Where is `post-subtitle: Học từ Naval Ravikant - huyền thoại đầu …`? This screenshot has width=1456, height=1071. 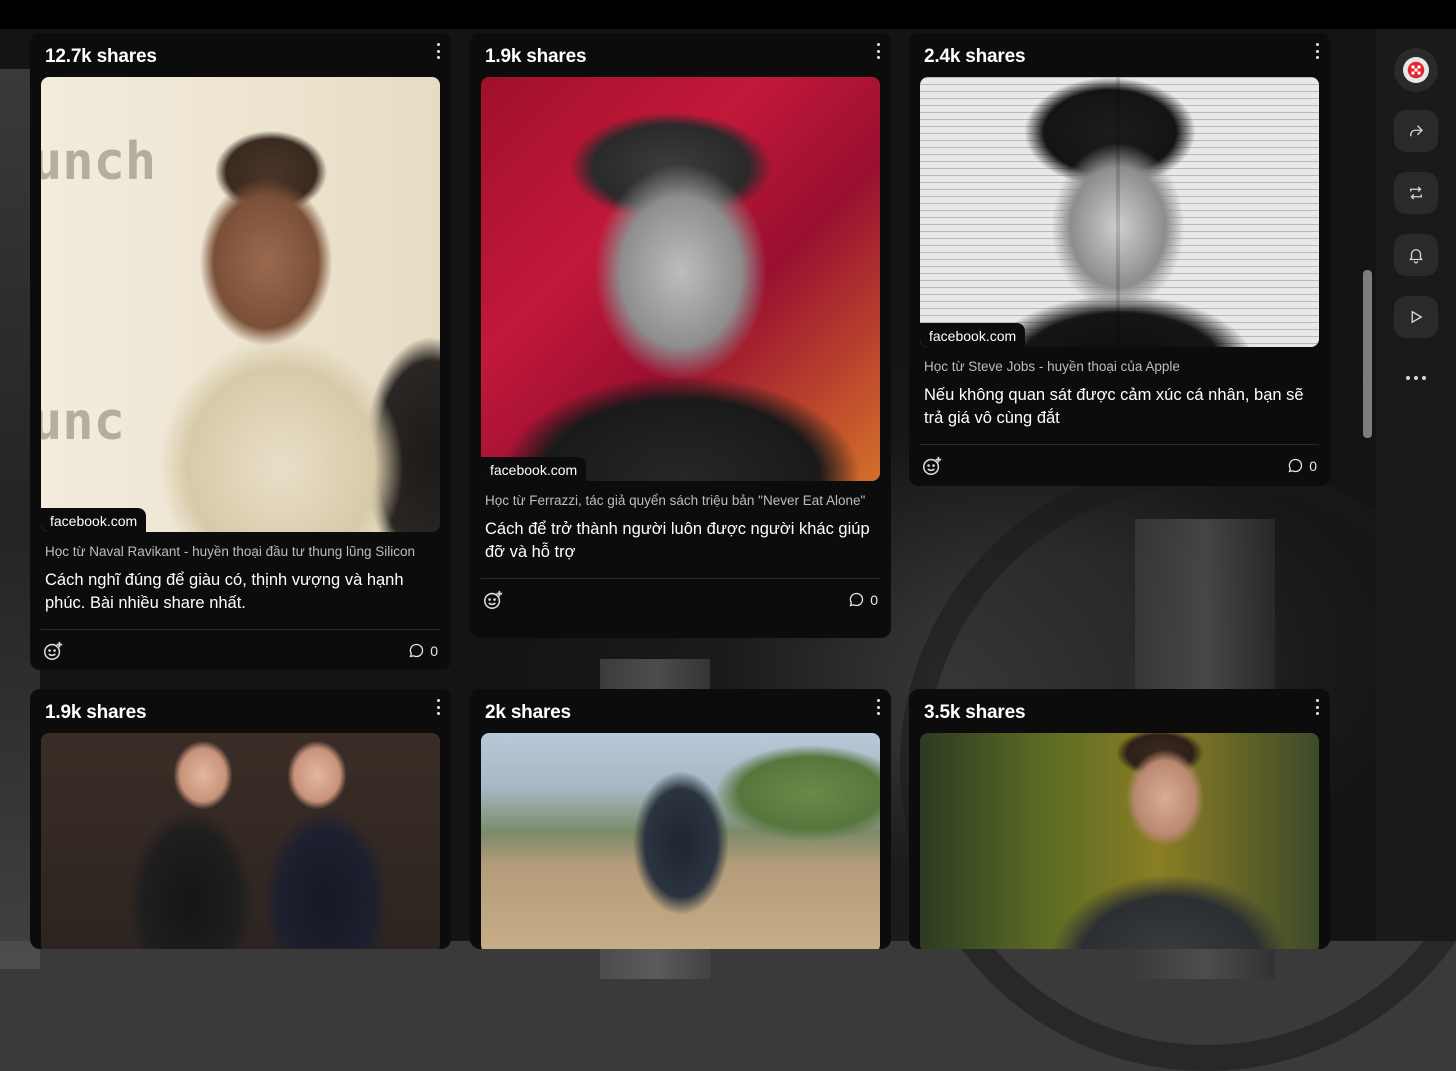 post-subtitle: Học từ Naval Ravikant - huyền thoại đầu … is located at coordinates (230, 551).